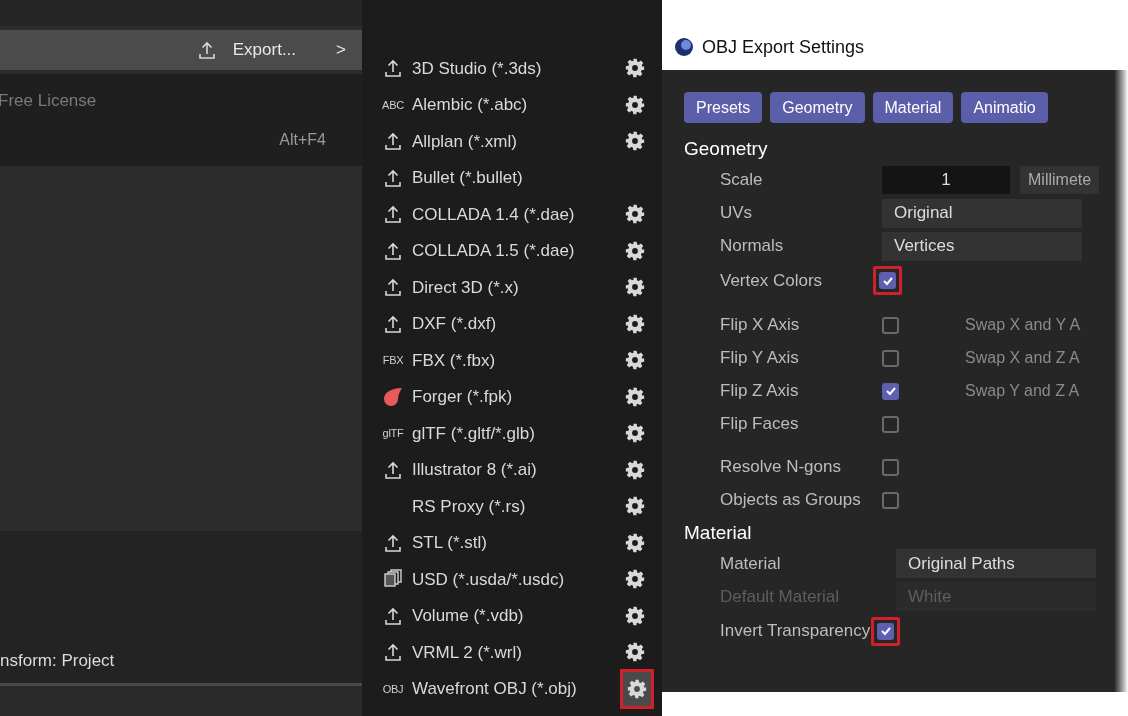 This screenshot has height=716, width=1128. What do you see at coordinates (393, 689) in the screenshot?
I see `format-label: OBJ` at bounding box center [393, 689].